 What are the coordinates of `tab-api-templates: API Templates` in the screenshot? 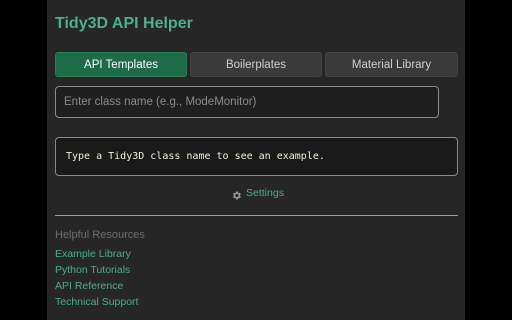 It's located at (121, 64).